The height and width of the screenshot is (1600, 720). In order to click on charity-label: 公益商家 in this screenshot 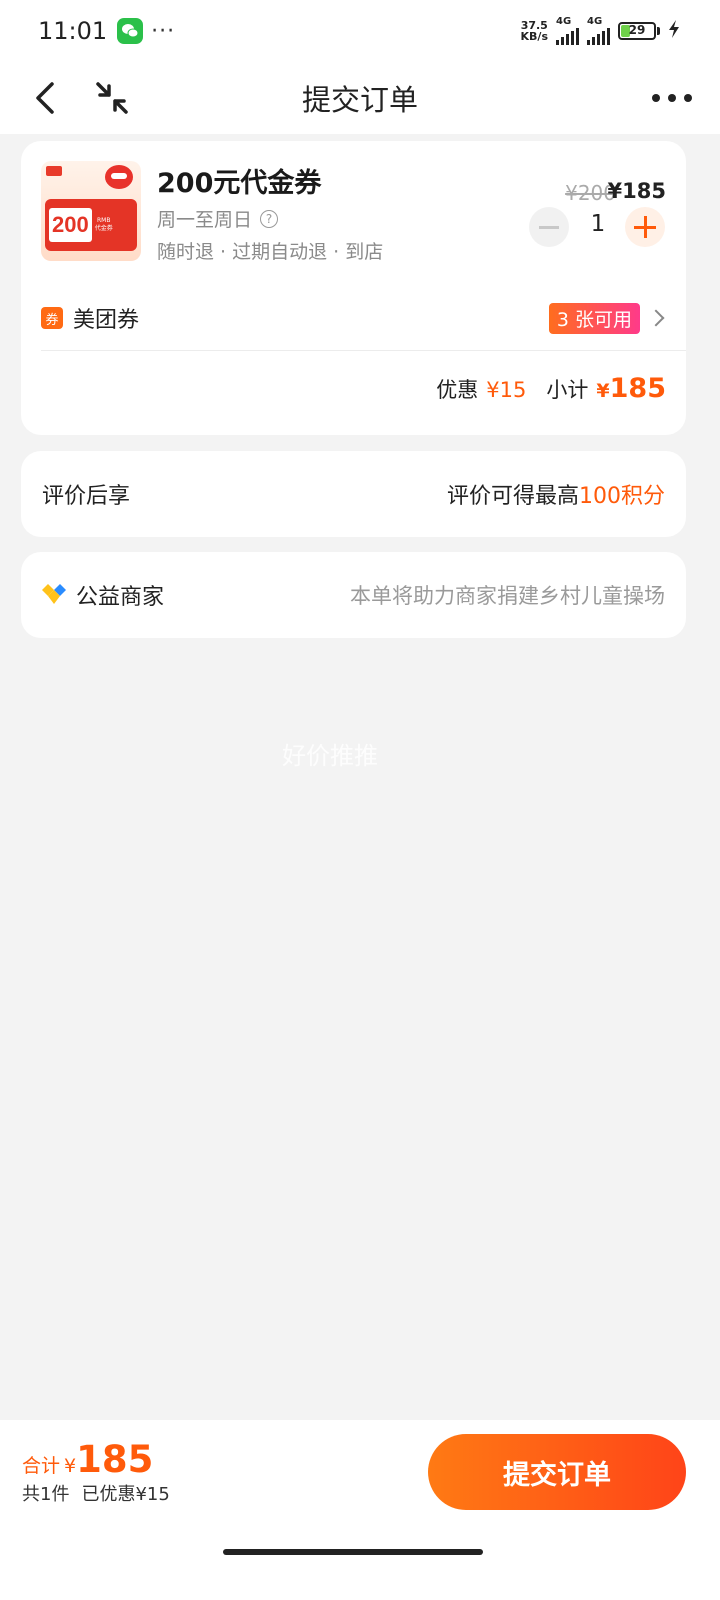, I will do `click(120, 597)`.